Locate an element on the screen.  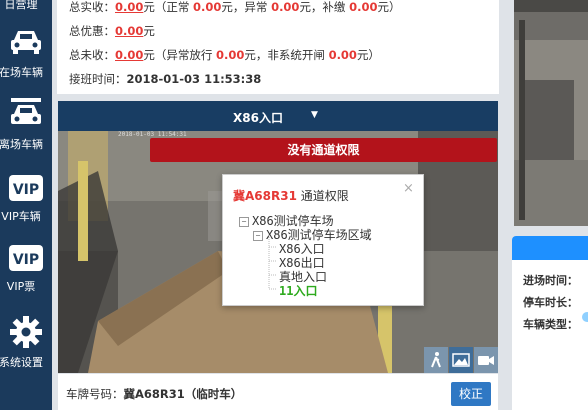
camera-buttons is located at coordinates (461, 360).